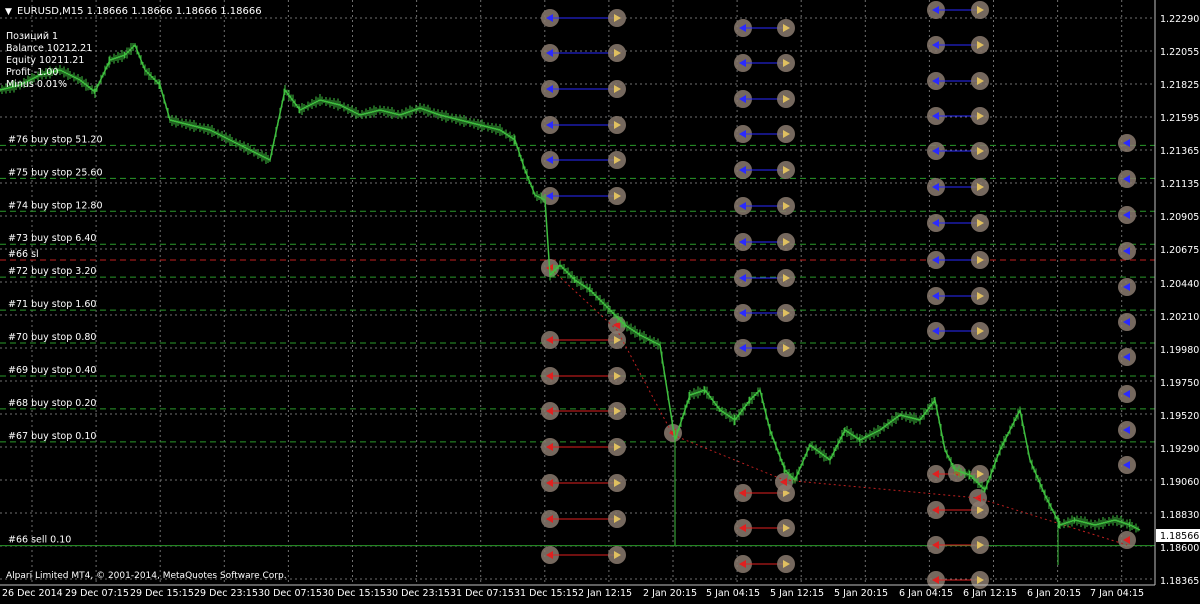 Image resolution: width=1200 pixels, height=604 pixels. I want to click on order-label: #71 buy stop 1.60, so click(52, 304).